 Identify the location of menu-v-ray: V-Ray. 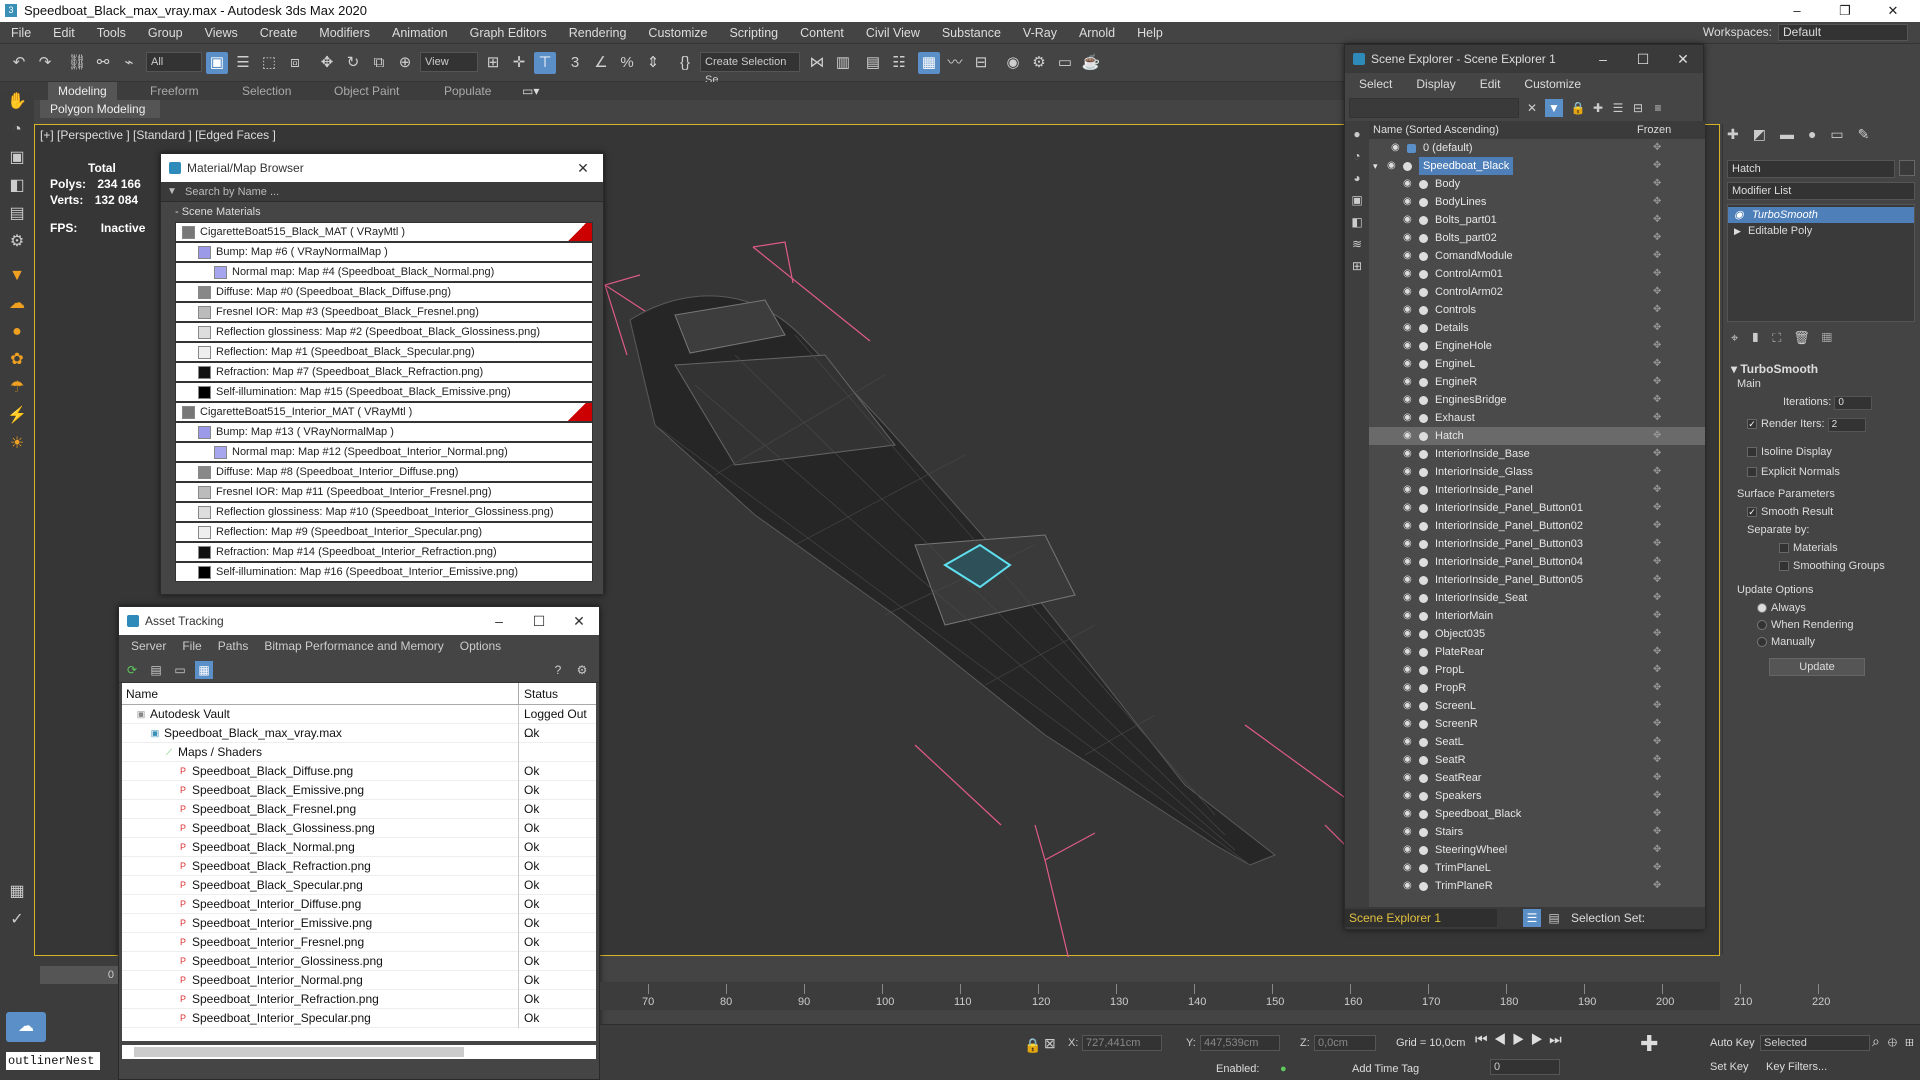
(1040, 33).